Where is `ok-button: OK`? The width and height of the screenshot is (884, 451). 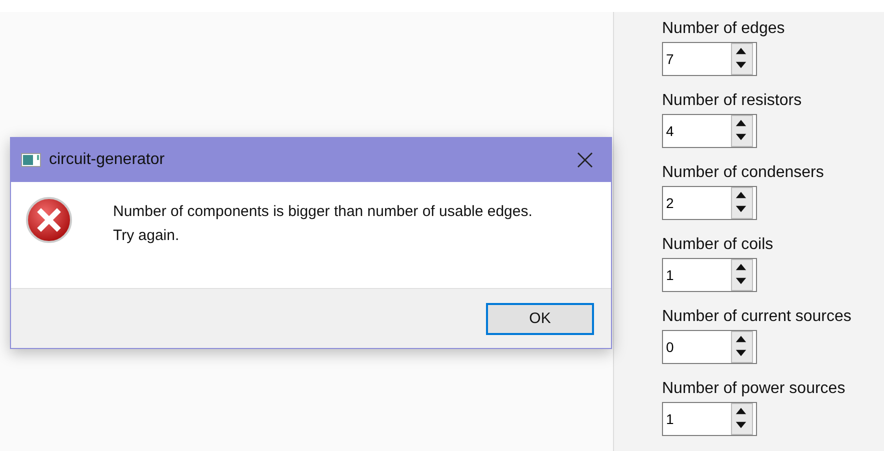
ok-button: OK is located at coordinates (540, 318).